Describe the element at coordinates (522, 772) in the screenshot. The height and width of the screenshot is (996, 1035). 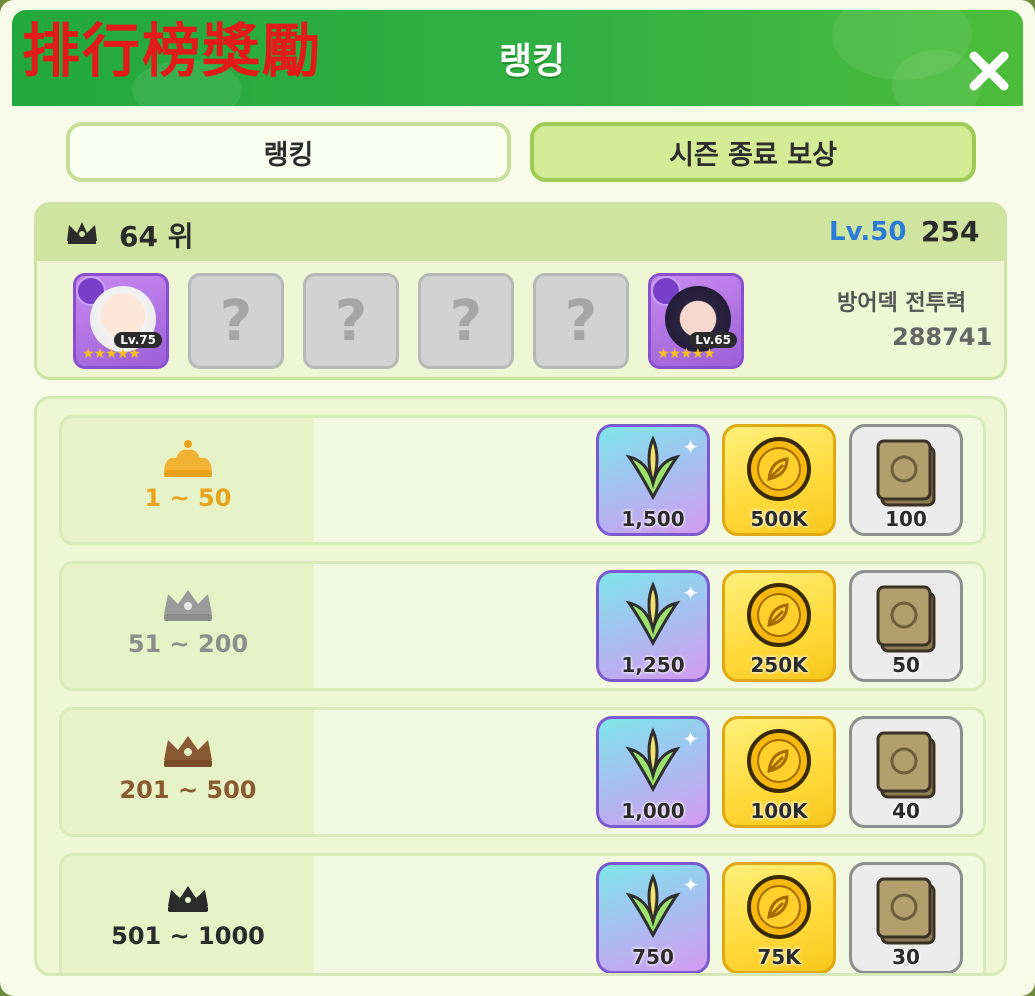
I see `reward-row: 201 ~ 500 ✦ 1,000 100K 40` at that location.